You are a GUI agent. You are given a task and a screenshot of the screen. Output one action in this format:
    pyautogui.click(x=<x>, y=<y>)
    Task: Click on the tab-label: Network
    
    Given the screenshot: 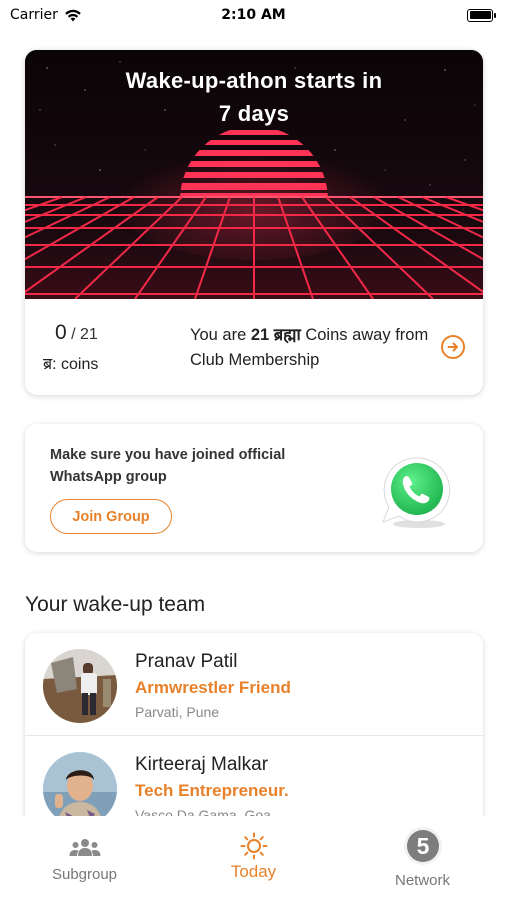 What is the action you would take?
    pyautogui.click(x=422, y=880)
    